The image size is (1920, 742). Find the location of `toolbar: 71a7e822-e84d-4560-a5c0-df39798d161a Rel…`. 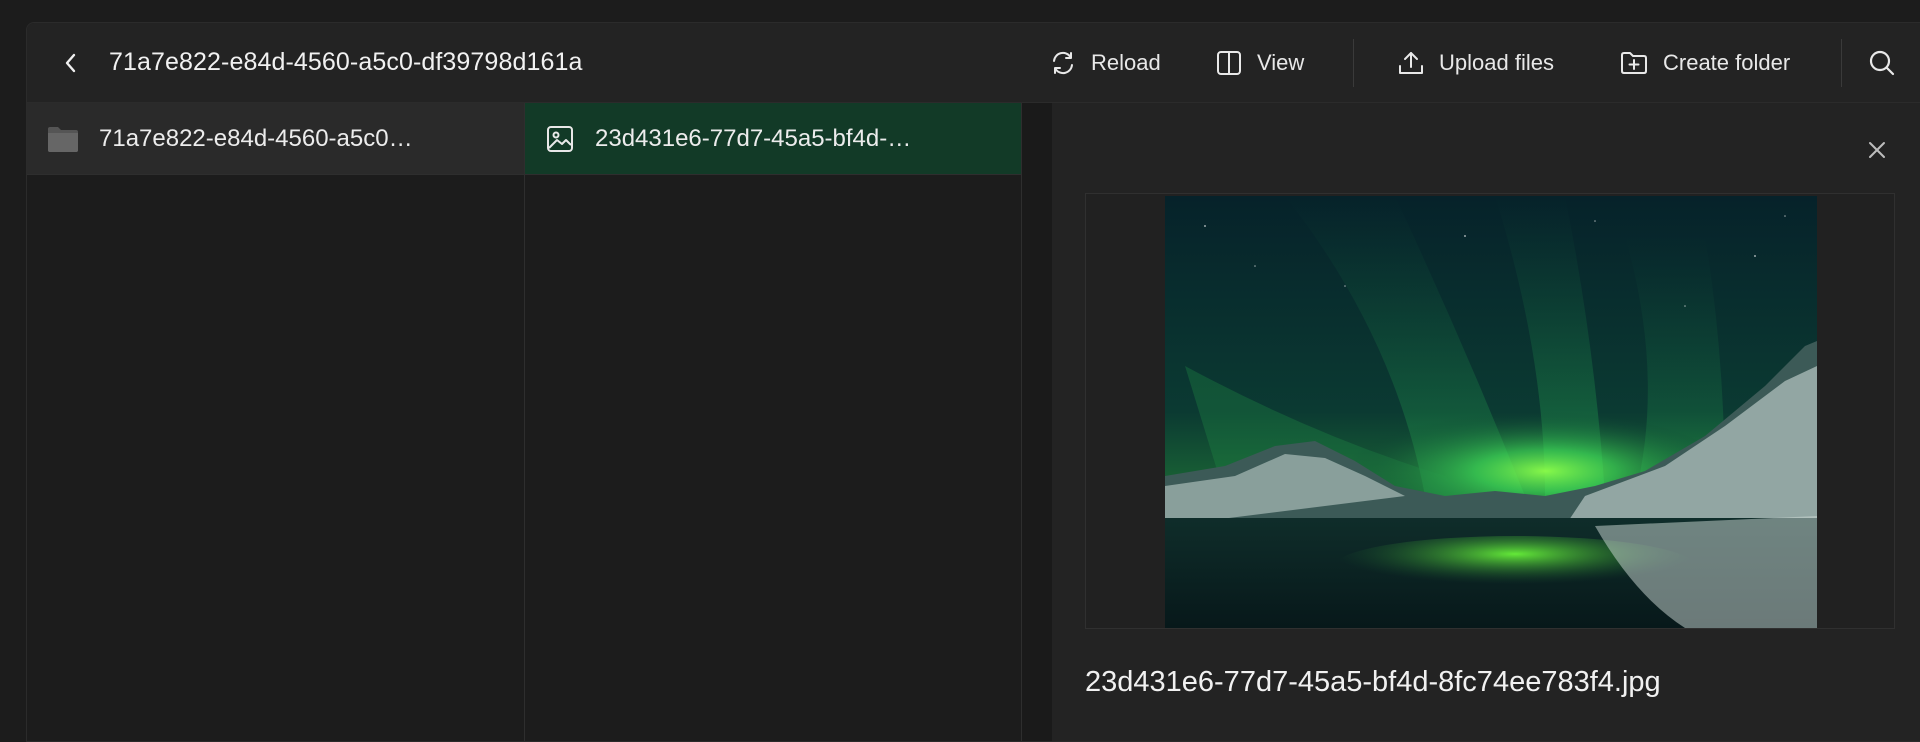

toolbar: 71a7e822-e84d-4560-a5c0-df39798d161a Rel… is located at coordinates (973, 63).